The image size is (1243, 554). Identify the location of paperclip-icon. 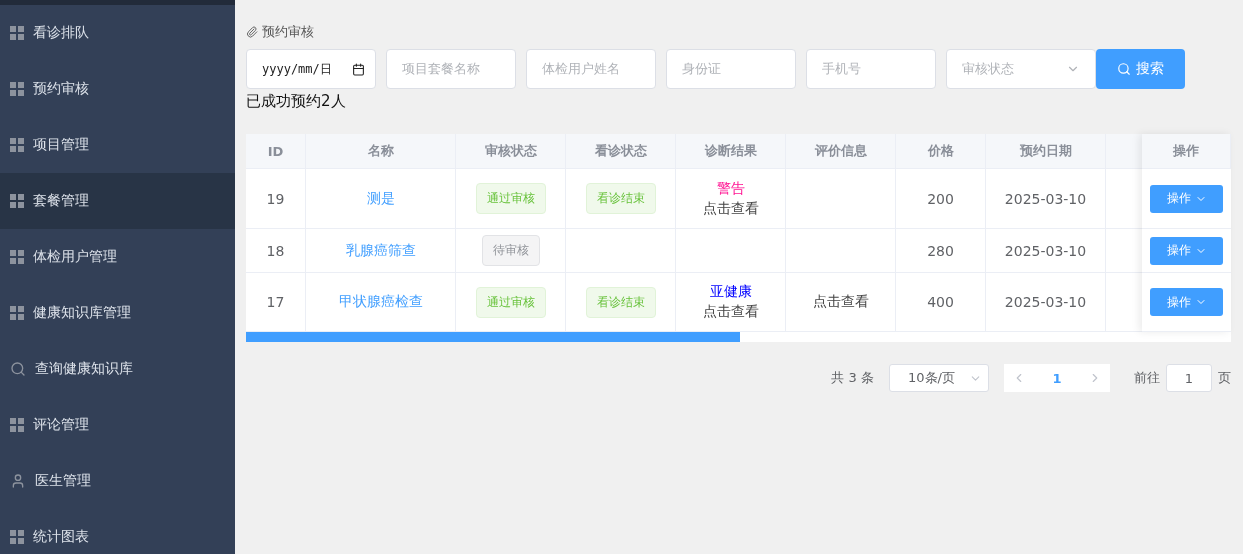
(252, 32).